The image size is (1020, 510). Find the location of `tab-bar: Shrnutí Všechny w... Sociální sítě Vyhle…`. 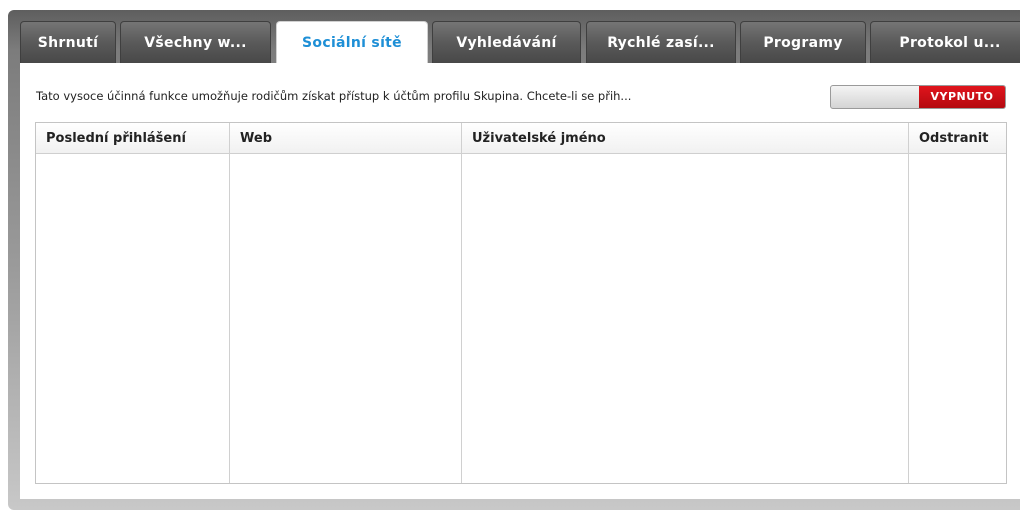

tab-bar: Shrnutí Všechny w... Sociální sítě Vyhle… is located at coordinates (520, 43).